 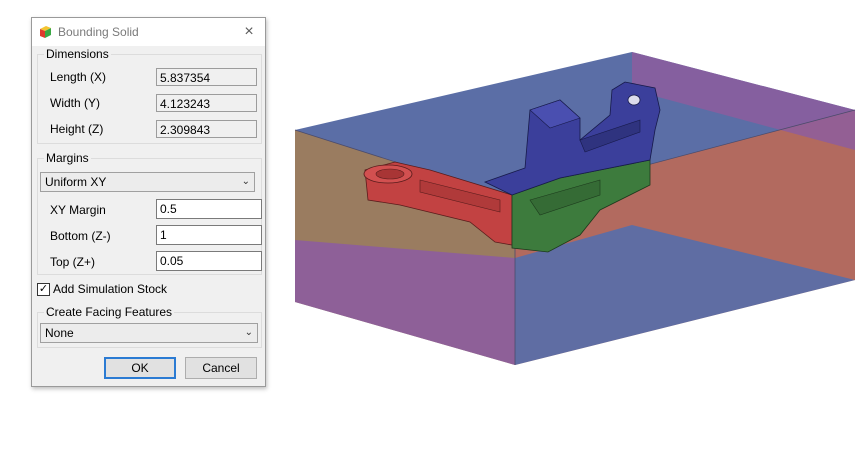 What do you see at coordinates (98, 32) in the screenshot?
I see `dialog-title: Bounding Solid` at bounding box center [98, 32].